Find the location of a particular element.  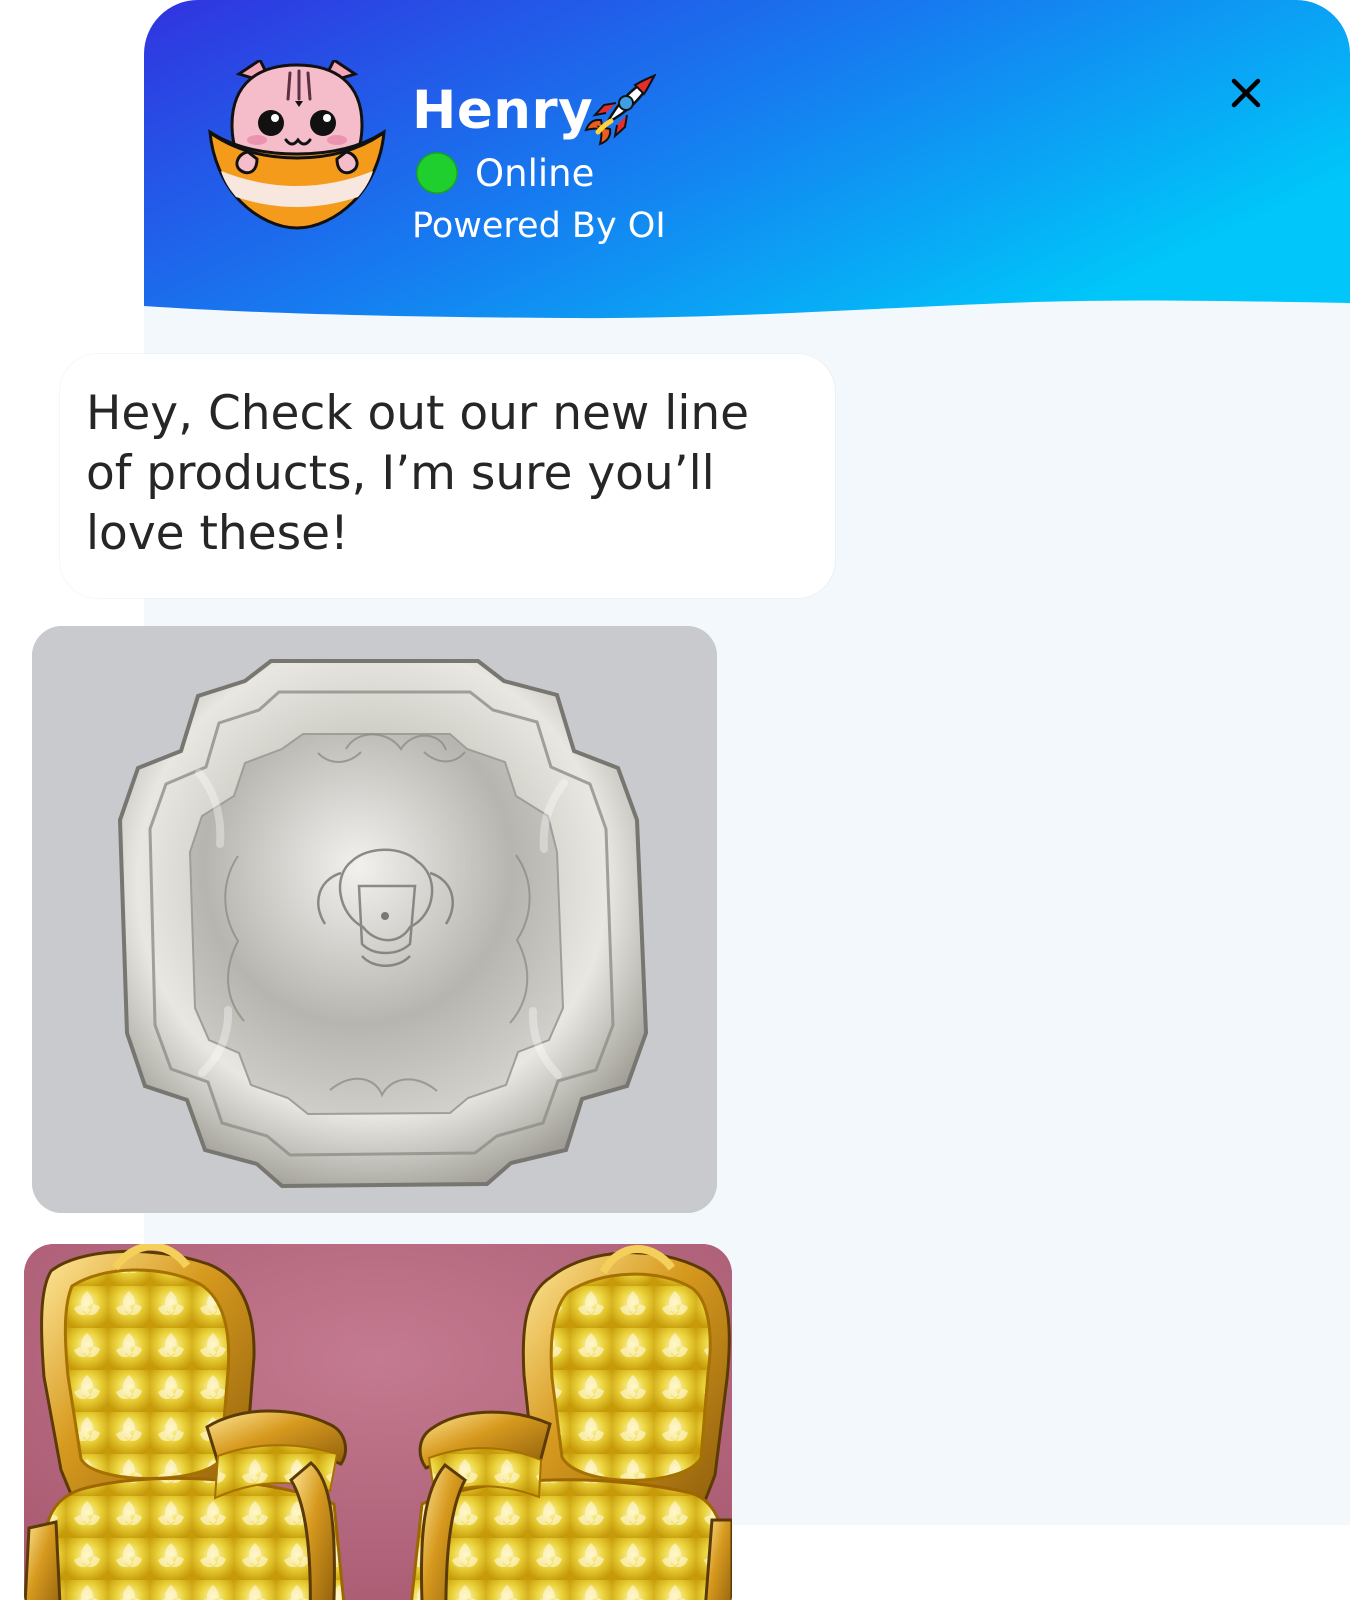

rocket-icon is located at coordinates (620, 110).